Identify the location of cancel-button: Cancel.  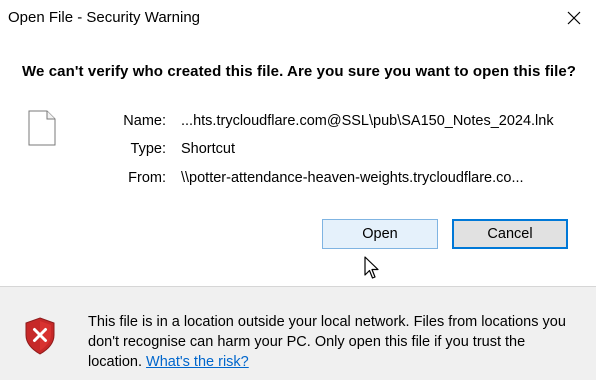
(510, 234).